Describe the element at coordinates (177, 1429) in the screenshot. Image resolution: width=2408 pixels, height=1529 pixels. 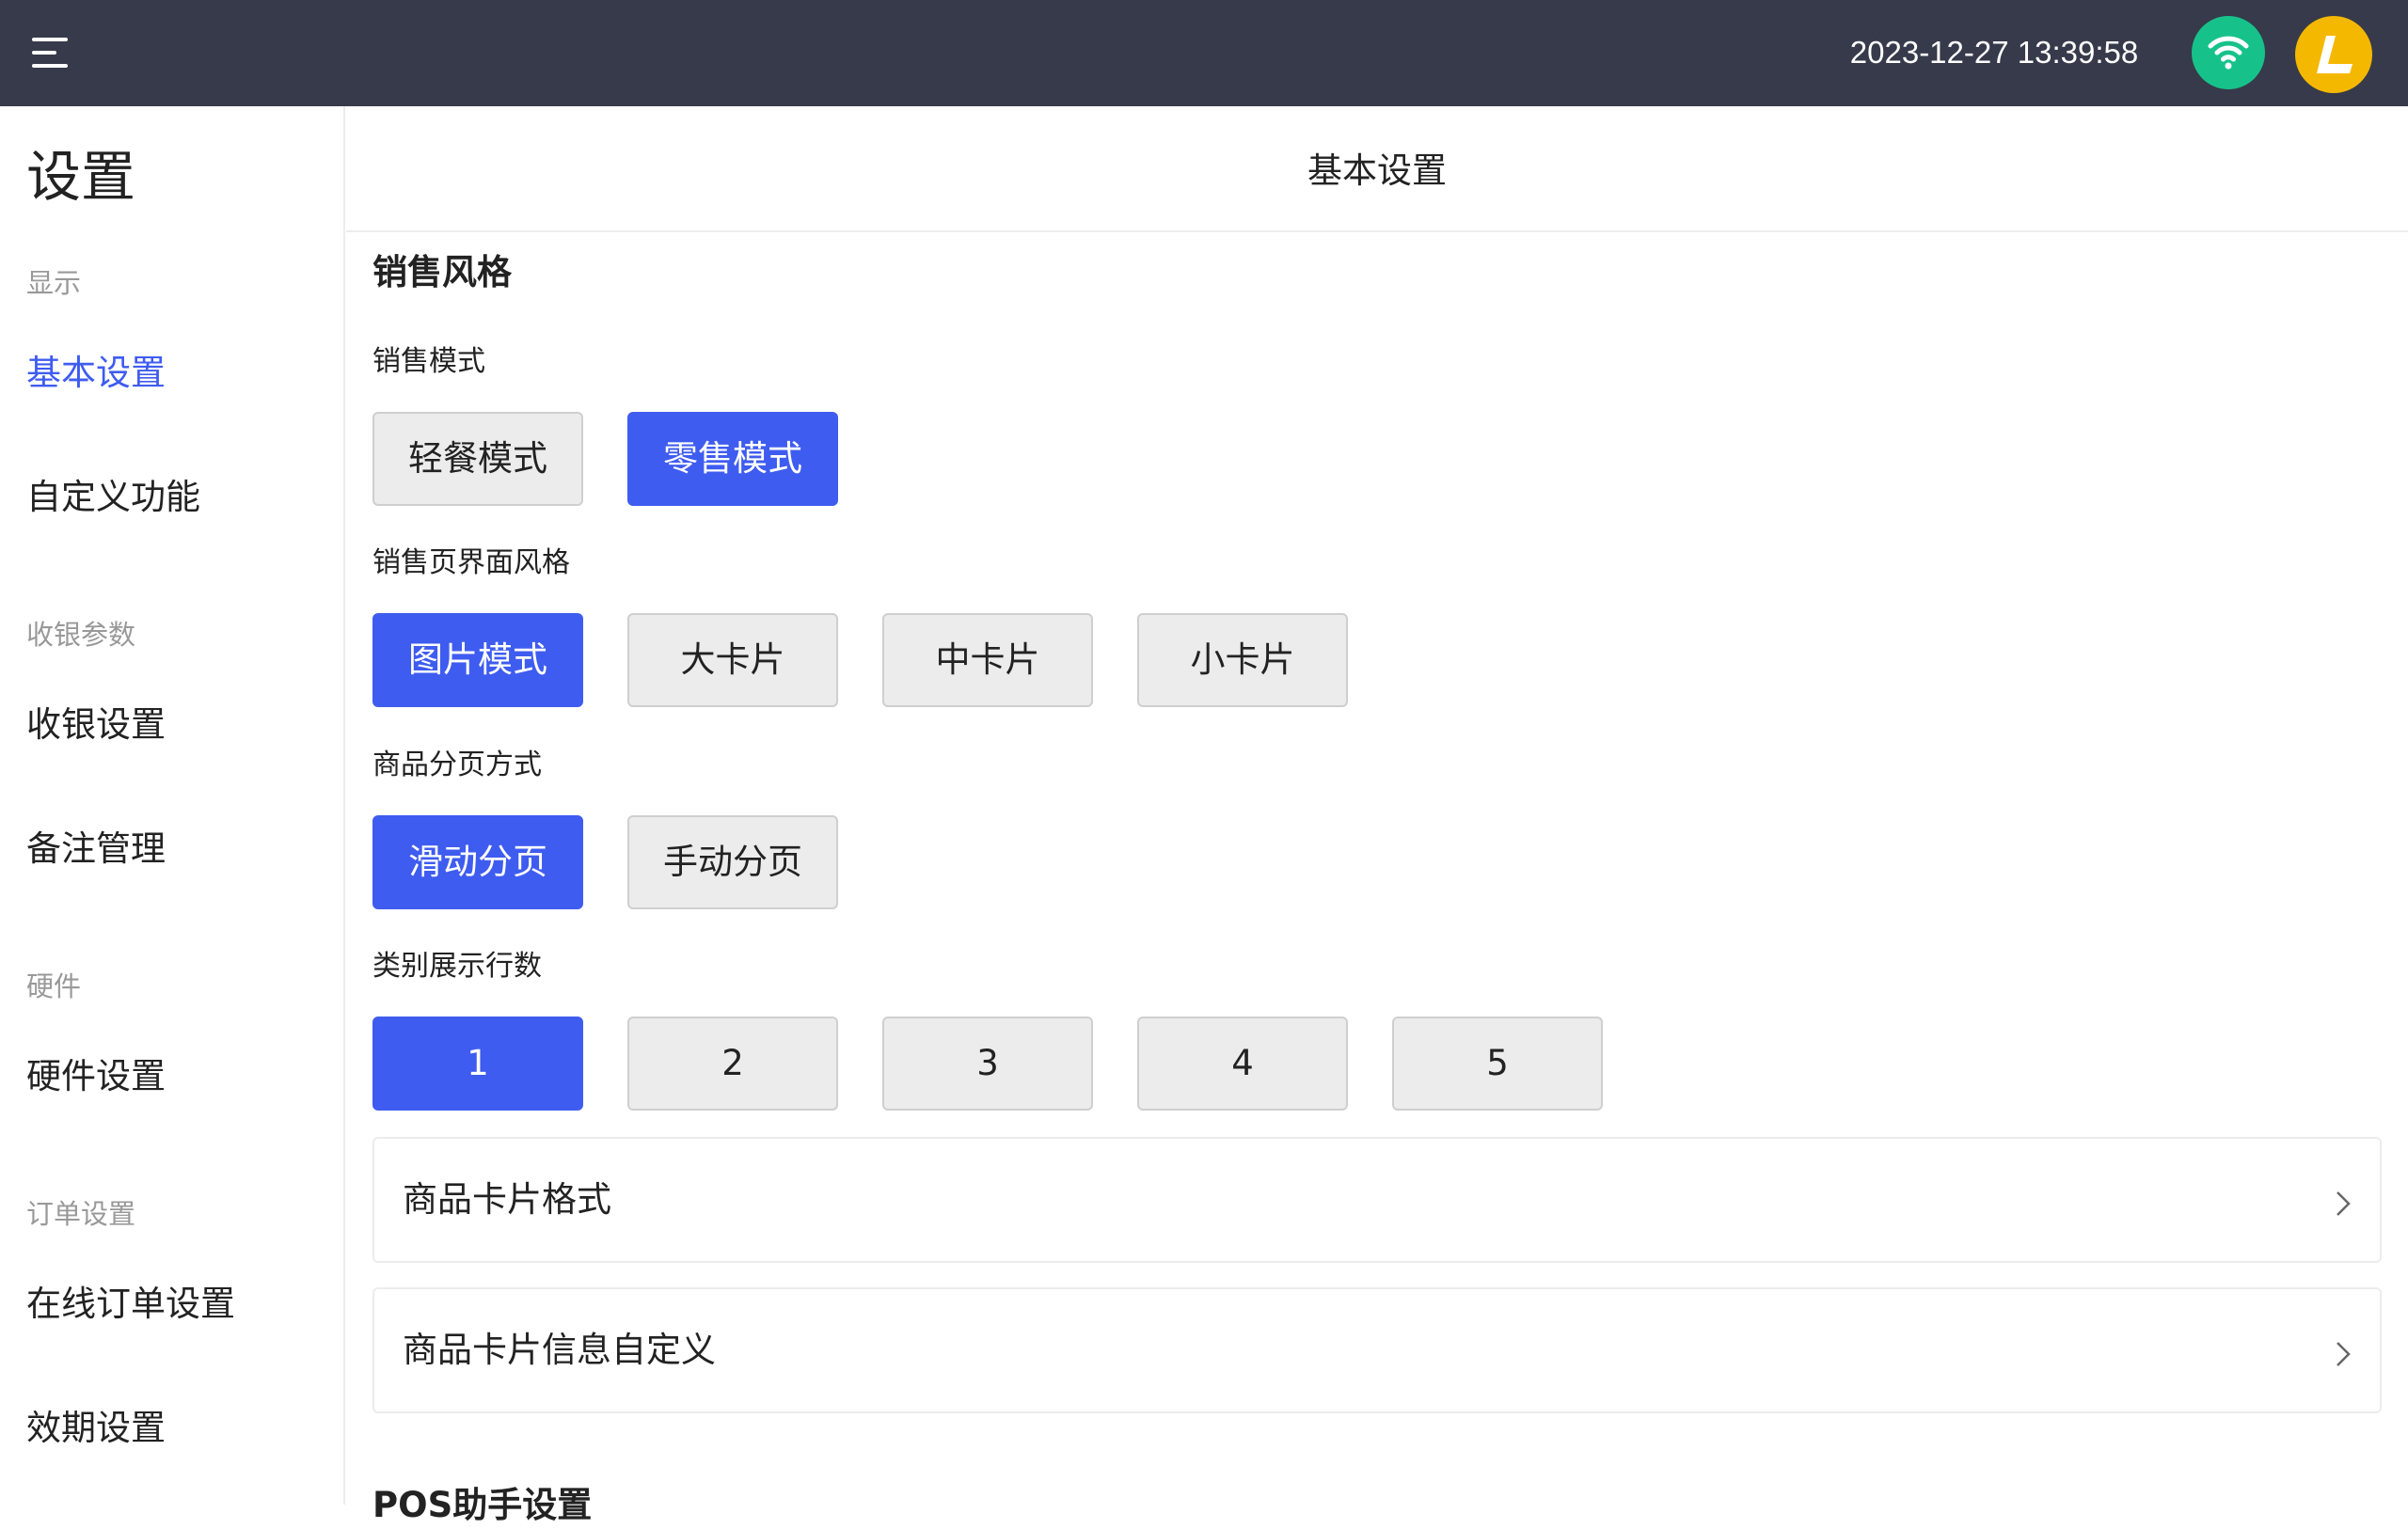
I see `sidebar-item-expiry-settings: 效期设置` at that location.